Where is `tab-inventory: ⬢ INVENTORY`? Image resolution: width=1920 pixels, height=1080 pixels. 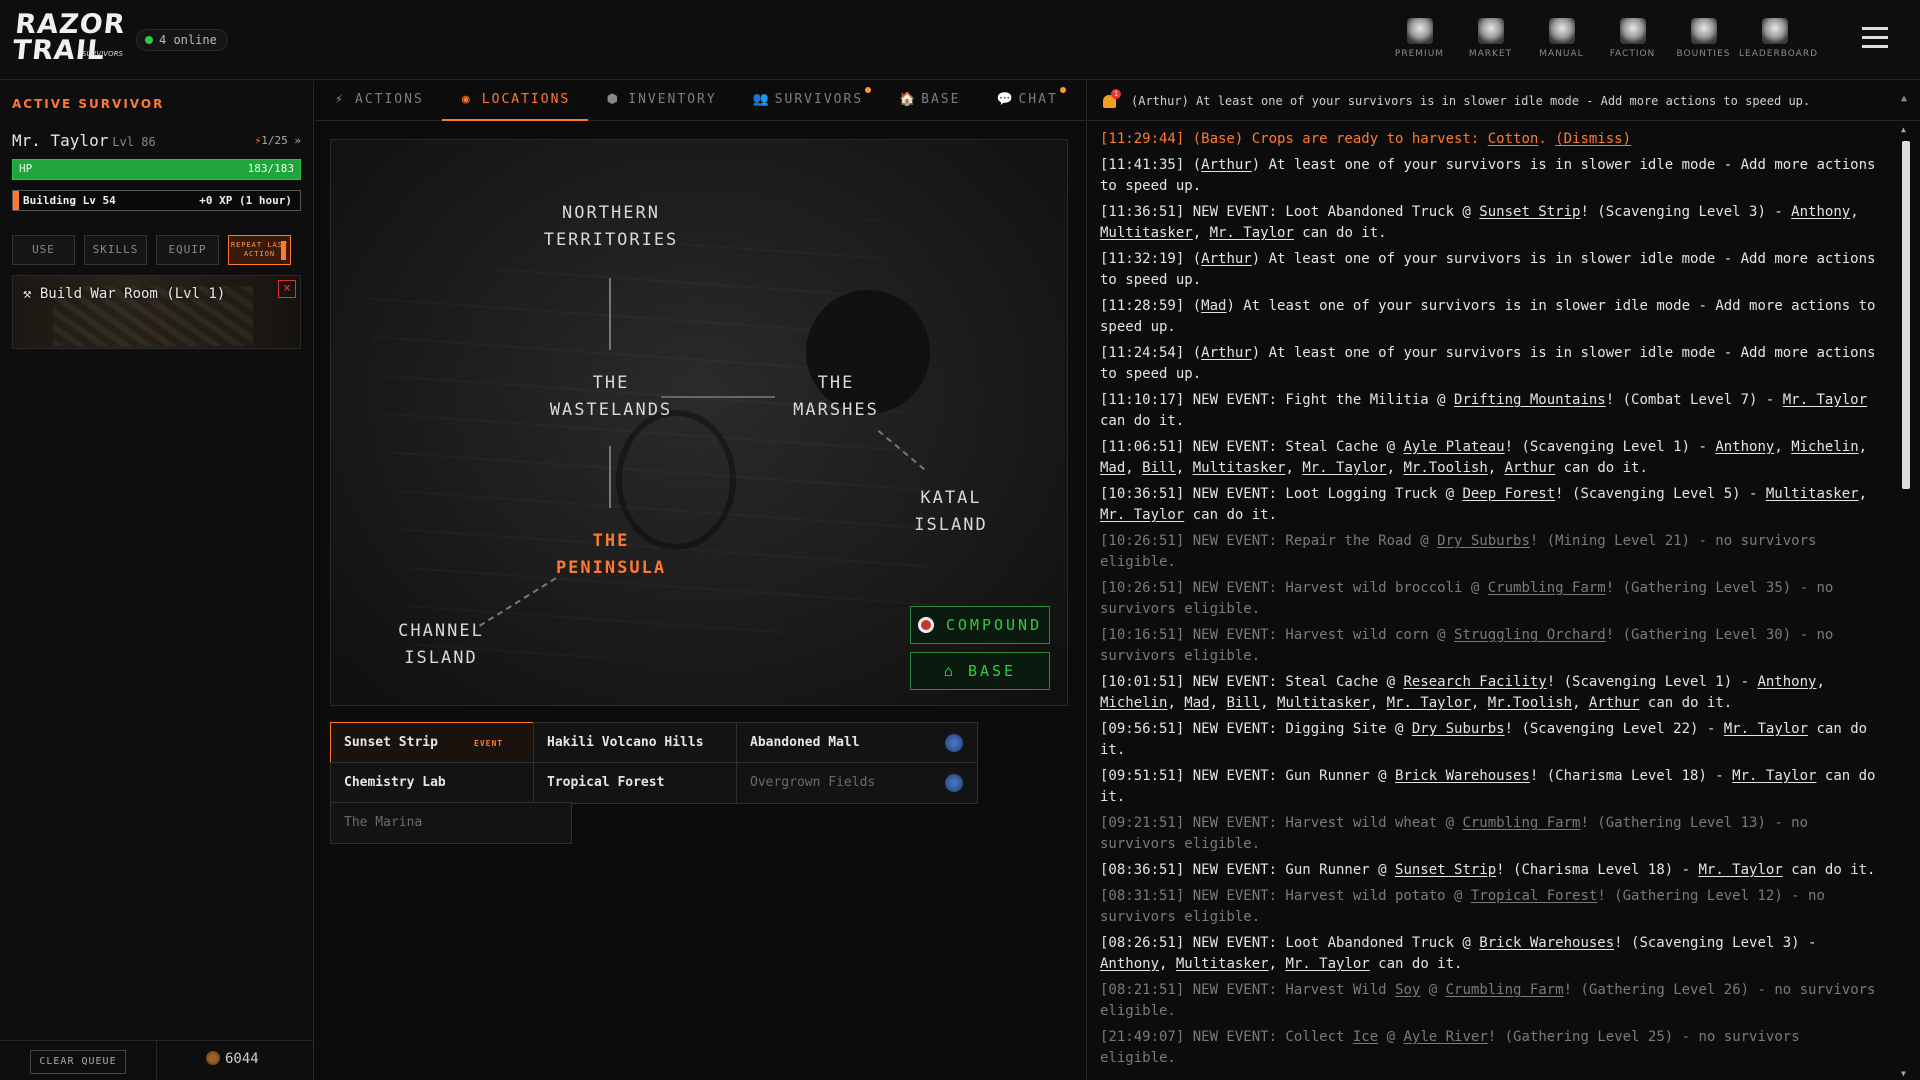 tab-inventory: ⬢ INVENTORY is located at coordinates (661, 101).